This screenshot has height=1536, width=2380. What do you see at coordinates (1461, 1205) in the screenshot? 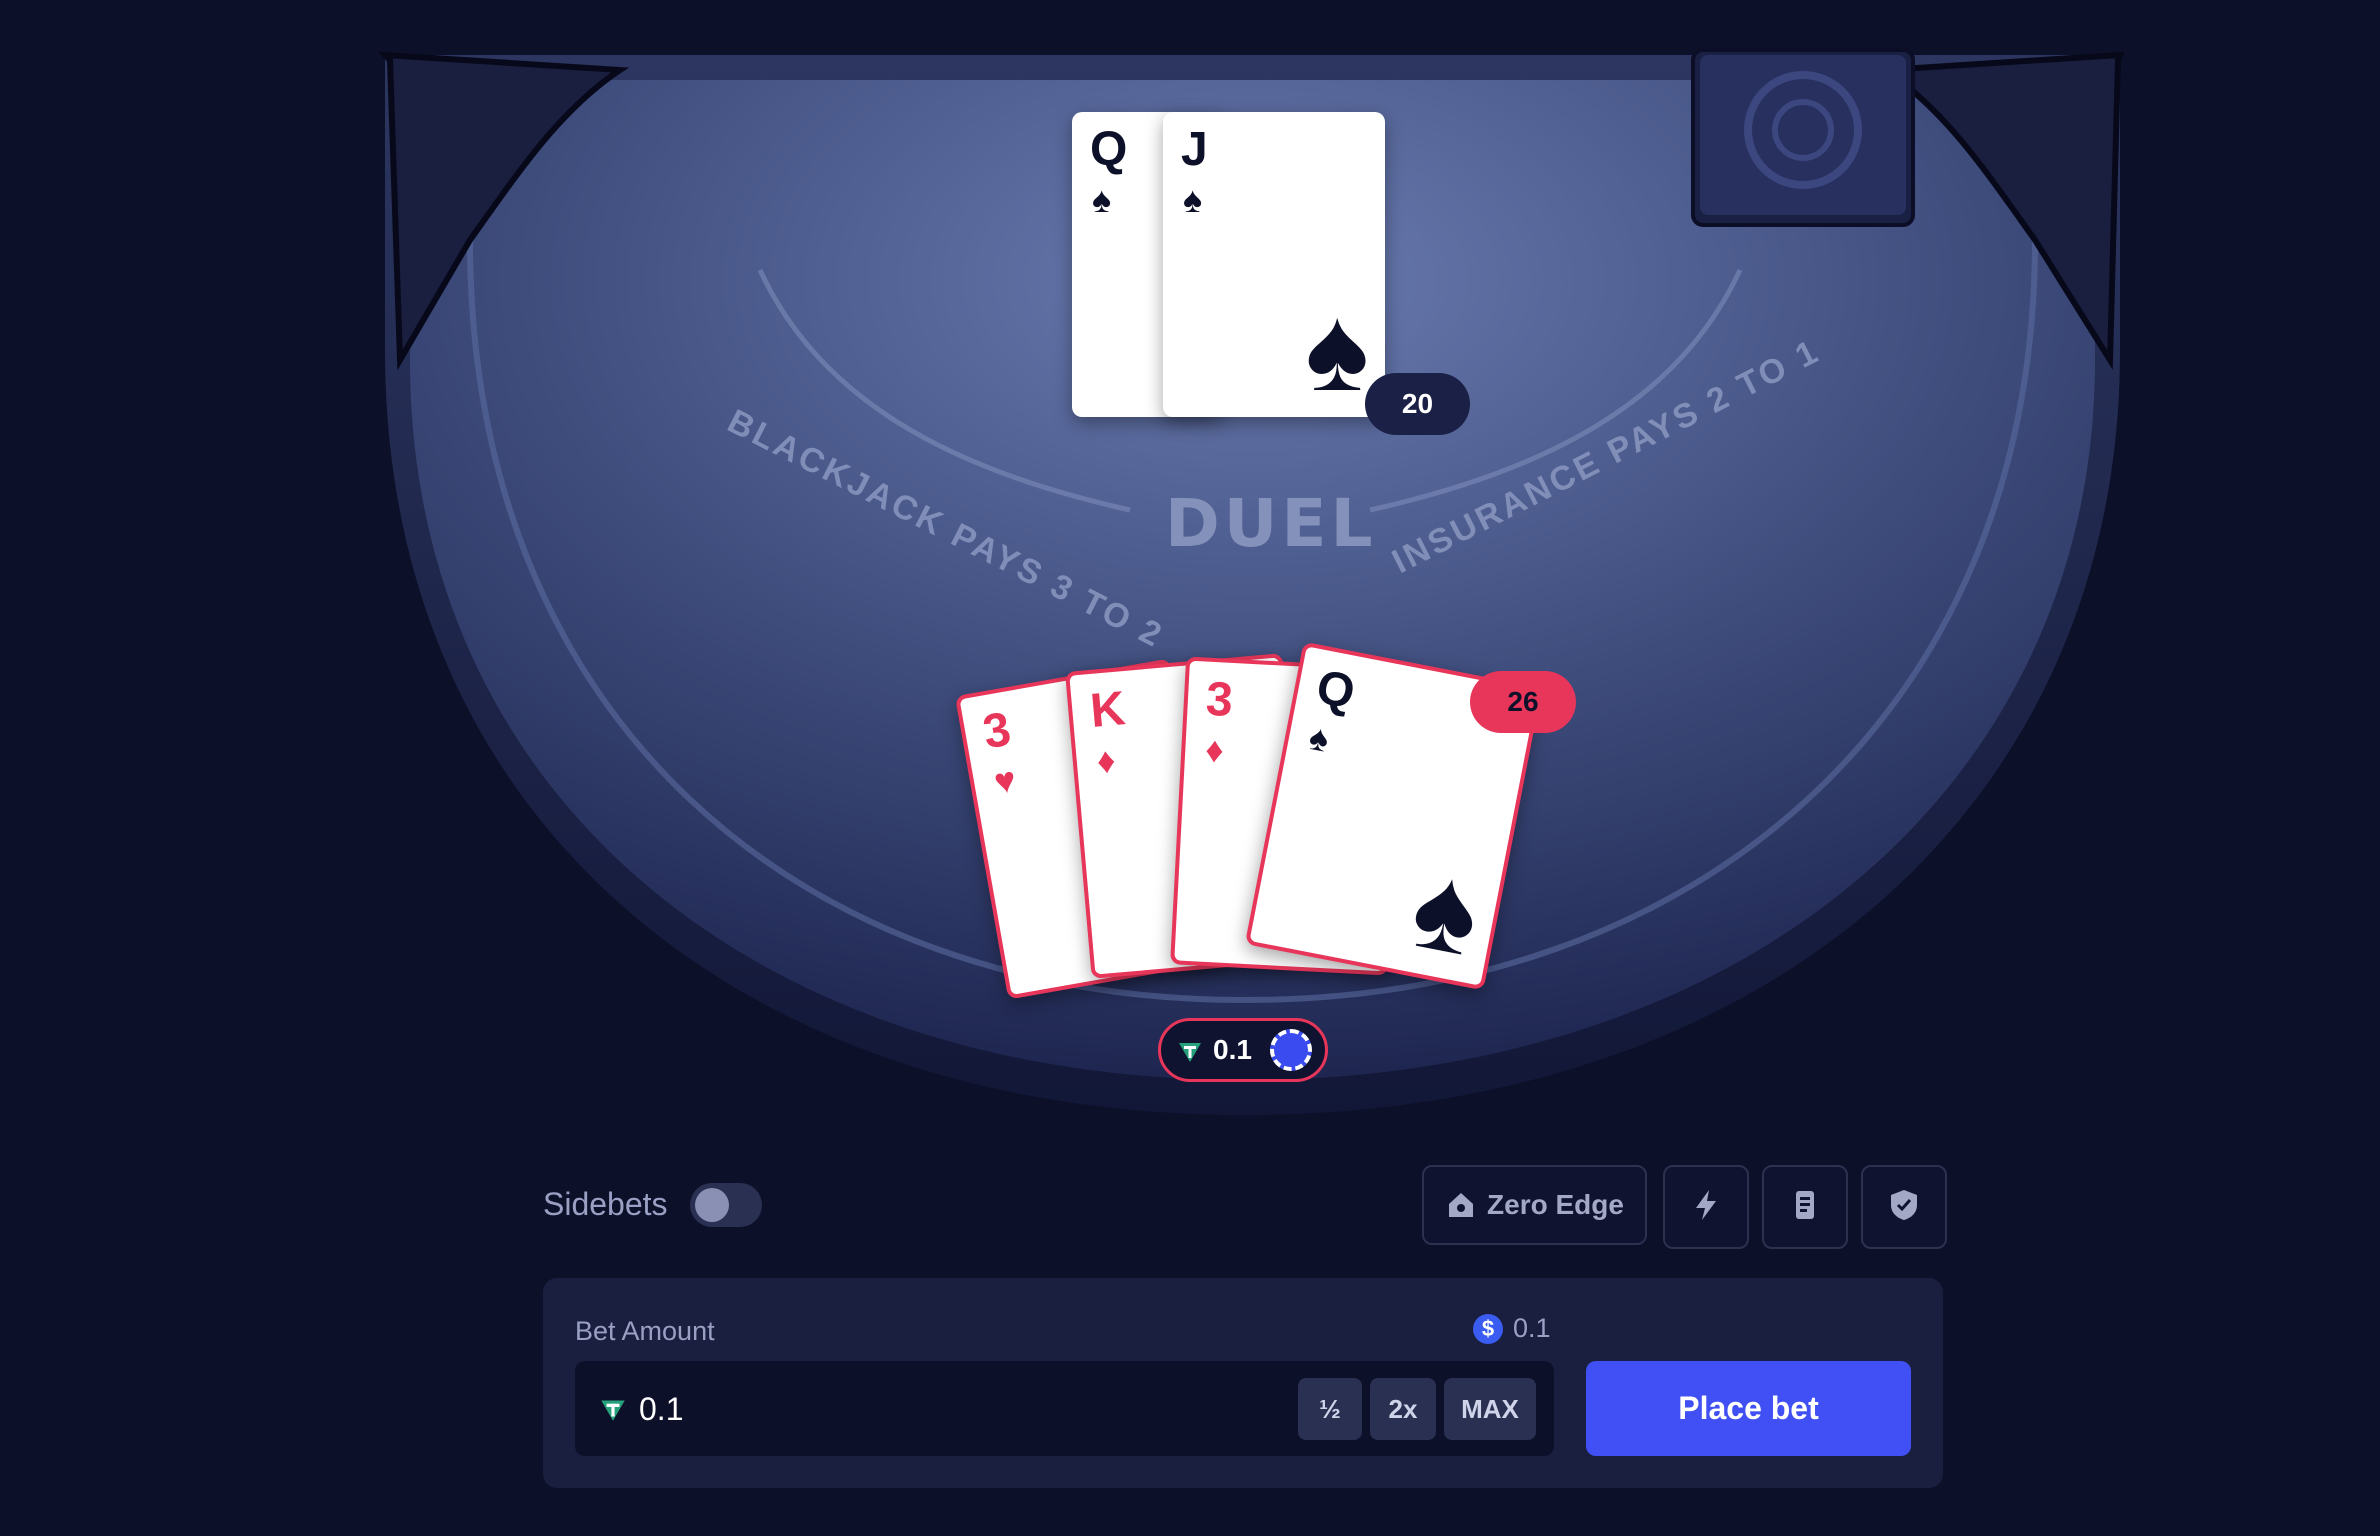
I see `house-icon` at bounding box center [1461, 1205].